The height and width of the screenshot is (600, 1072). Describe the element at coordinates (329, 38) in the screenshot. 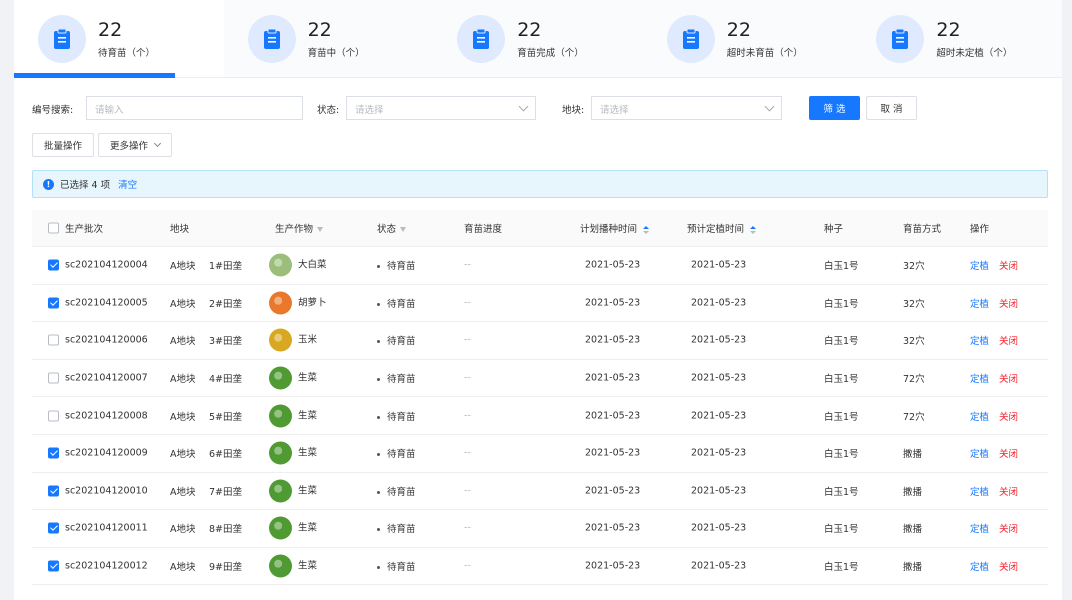

I see `stat-tab-growing: 22 育苗中（个）` at that location.